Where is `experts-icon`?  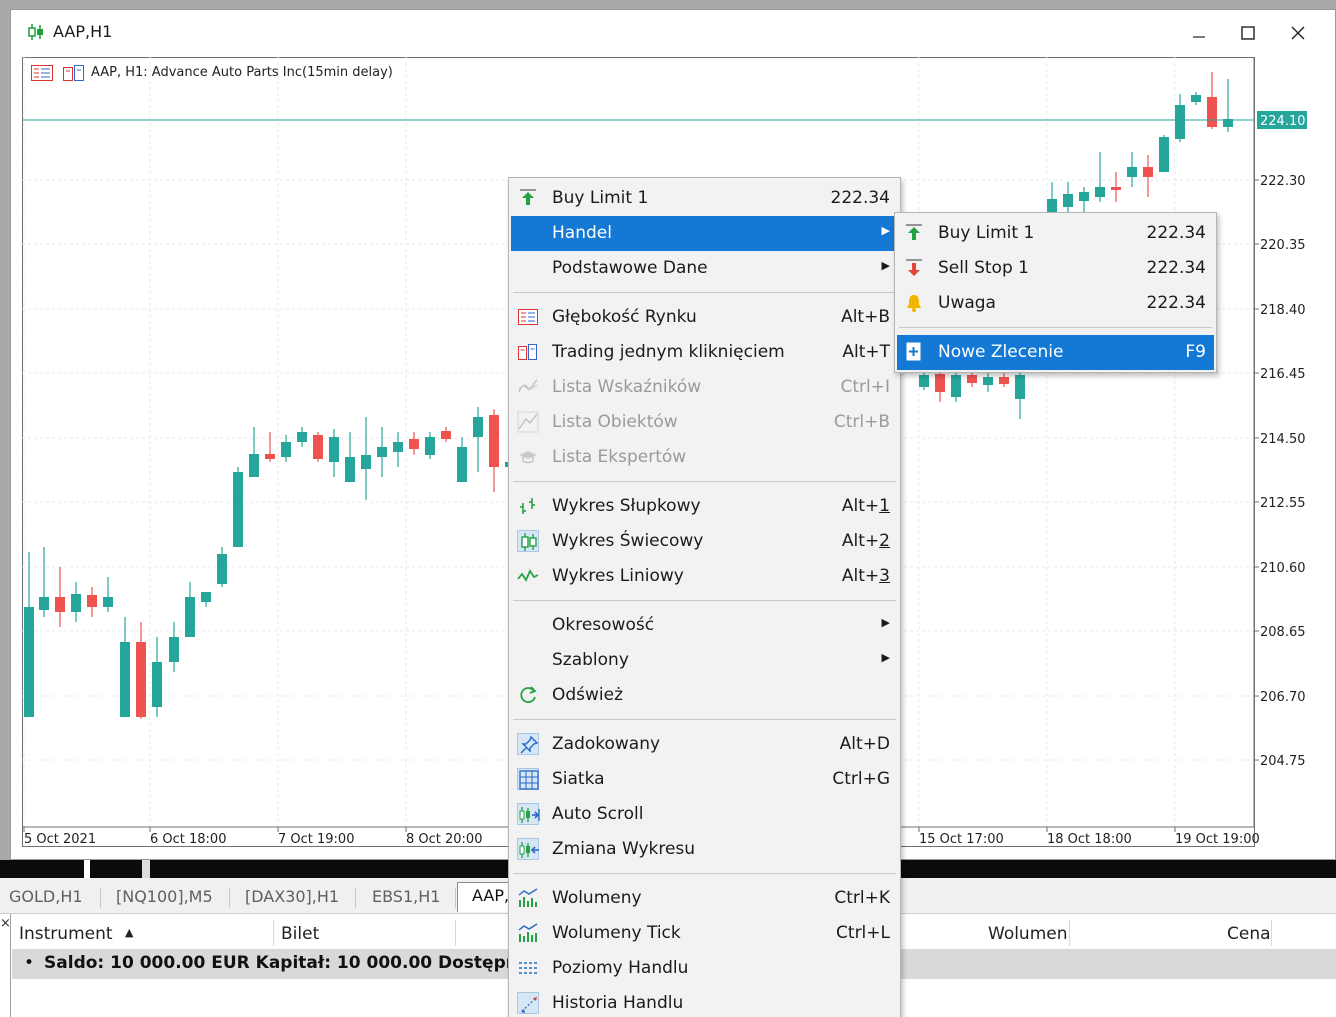 experts-icon is located at coordinates (528, 457).